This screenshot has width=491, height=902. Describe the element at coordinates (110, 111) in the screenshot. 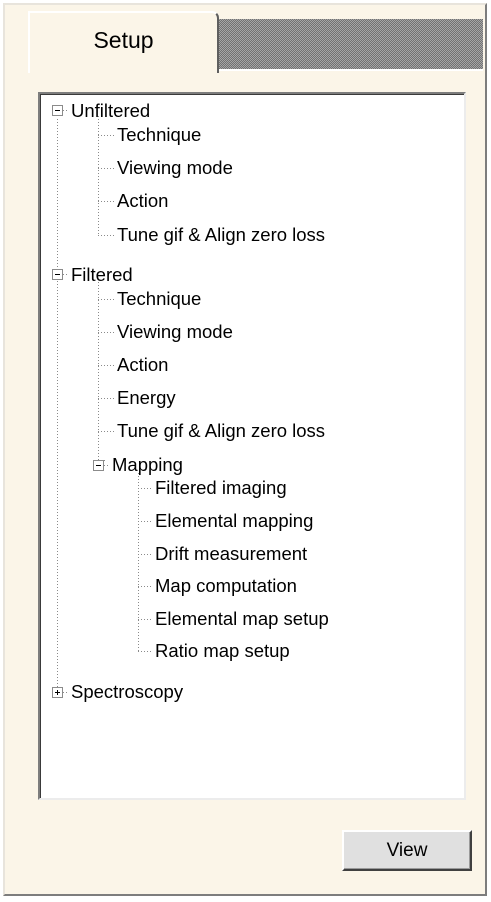

I see `tree-node-unfiltered: Unfiltered` at that location.